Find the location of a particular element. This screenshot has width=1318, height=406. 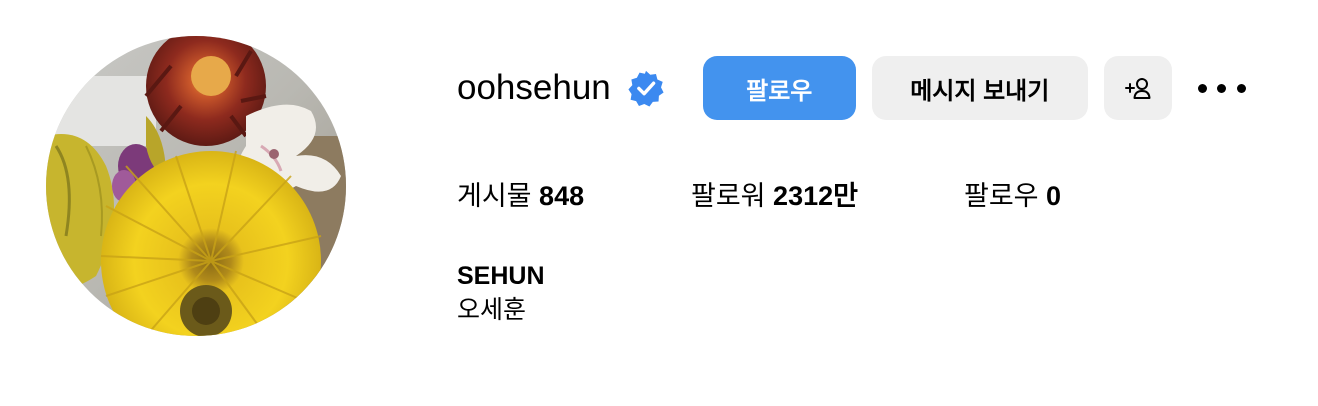

profile-header-row: oohsehun 팔로우 메시지 보내기 is located at coordinates (851, 88).